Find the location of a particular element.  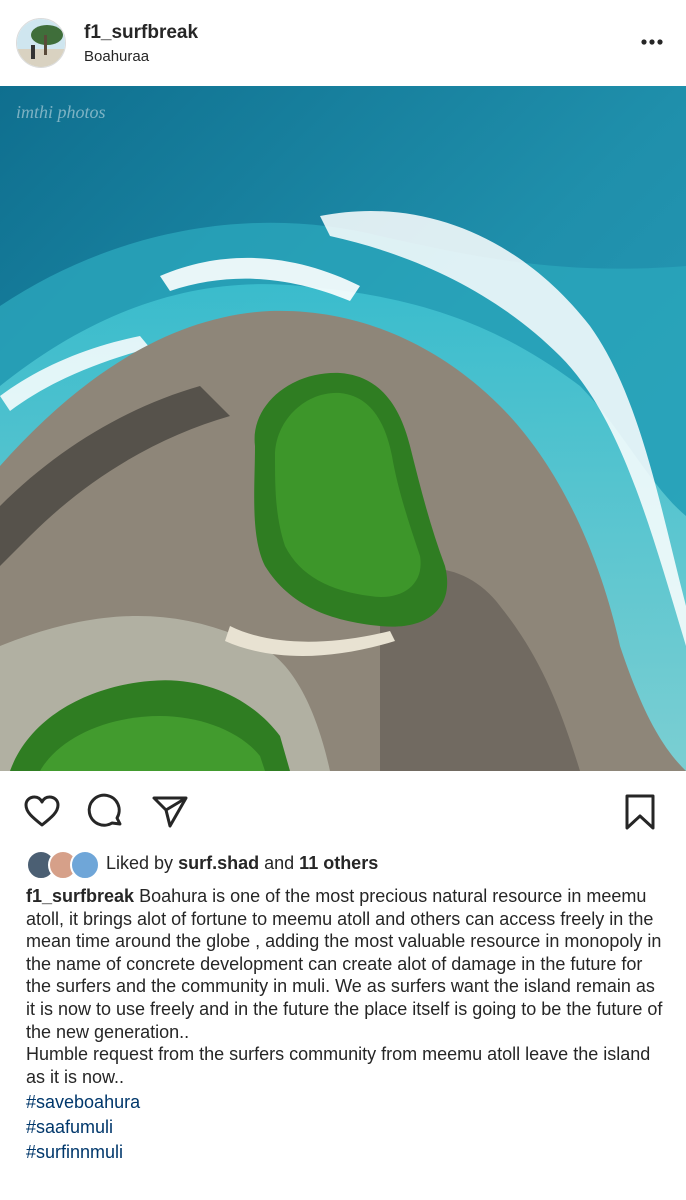

hashtag-link: #surfinnmuli is located at coordinates (346, 1152).